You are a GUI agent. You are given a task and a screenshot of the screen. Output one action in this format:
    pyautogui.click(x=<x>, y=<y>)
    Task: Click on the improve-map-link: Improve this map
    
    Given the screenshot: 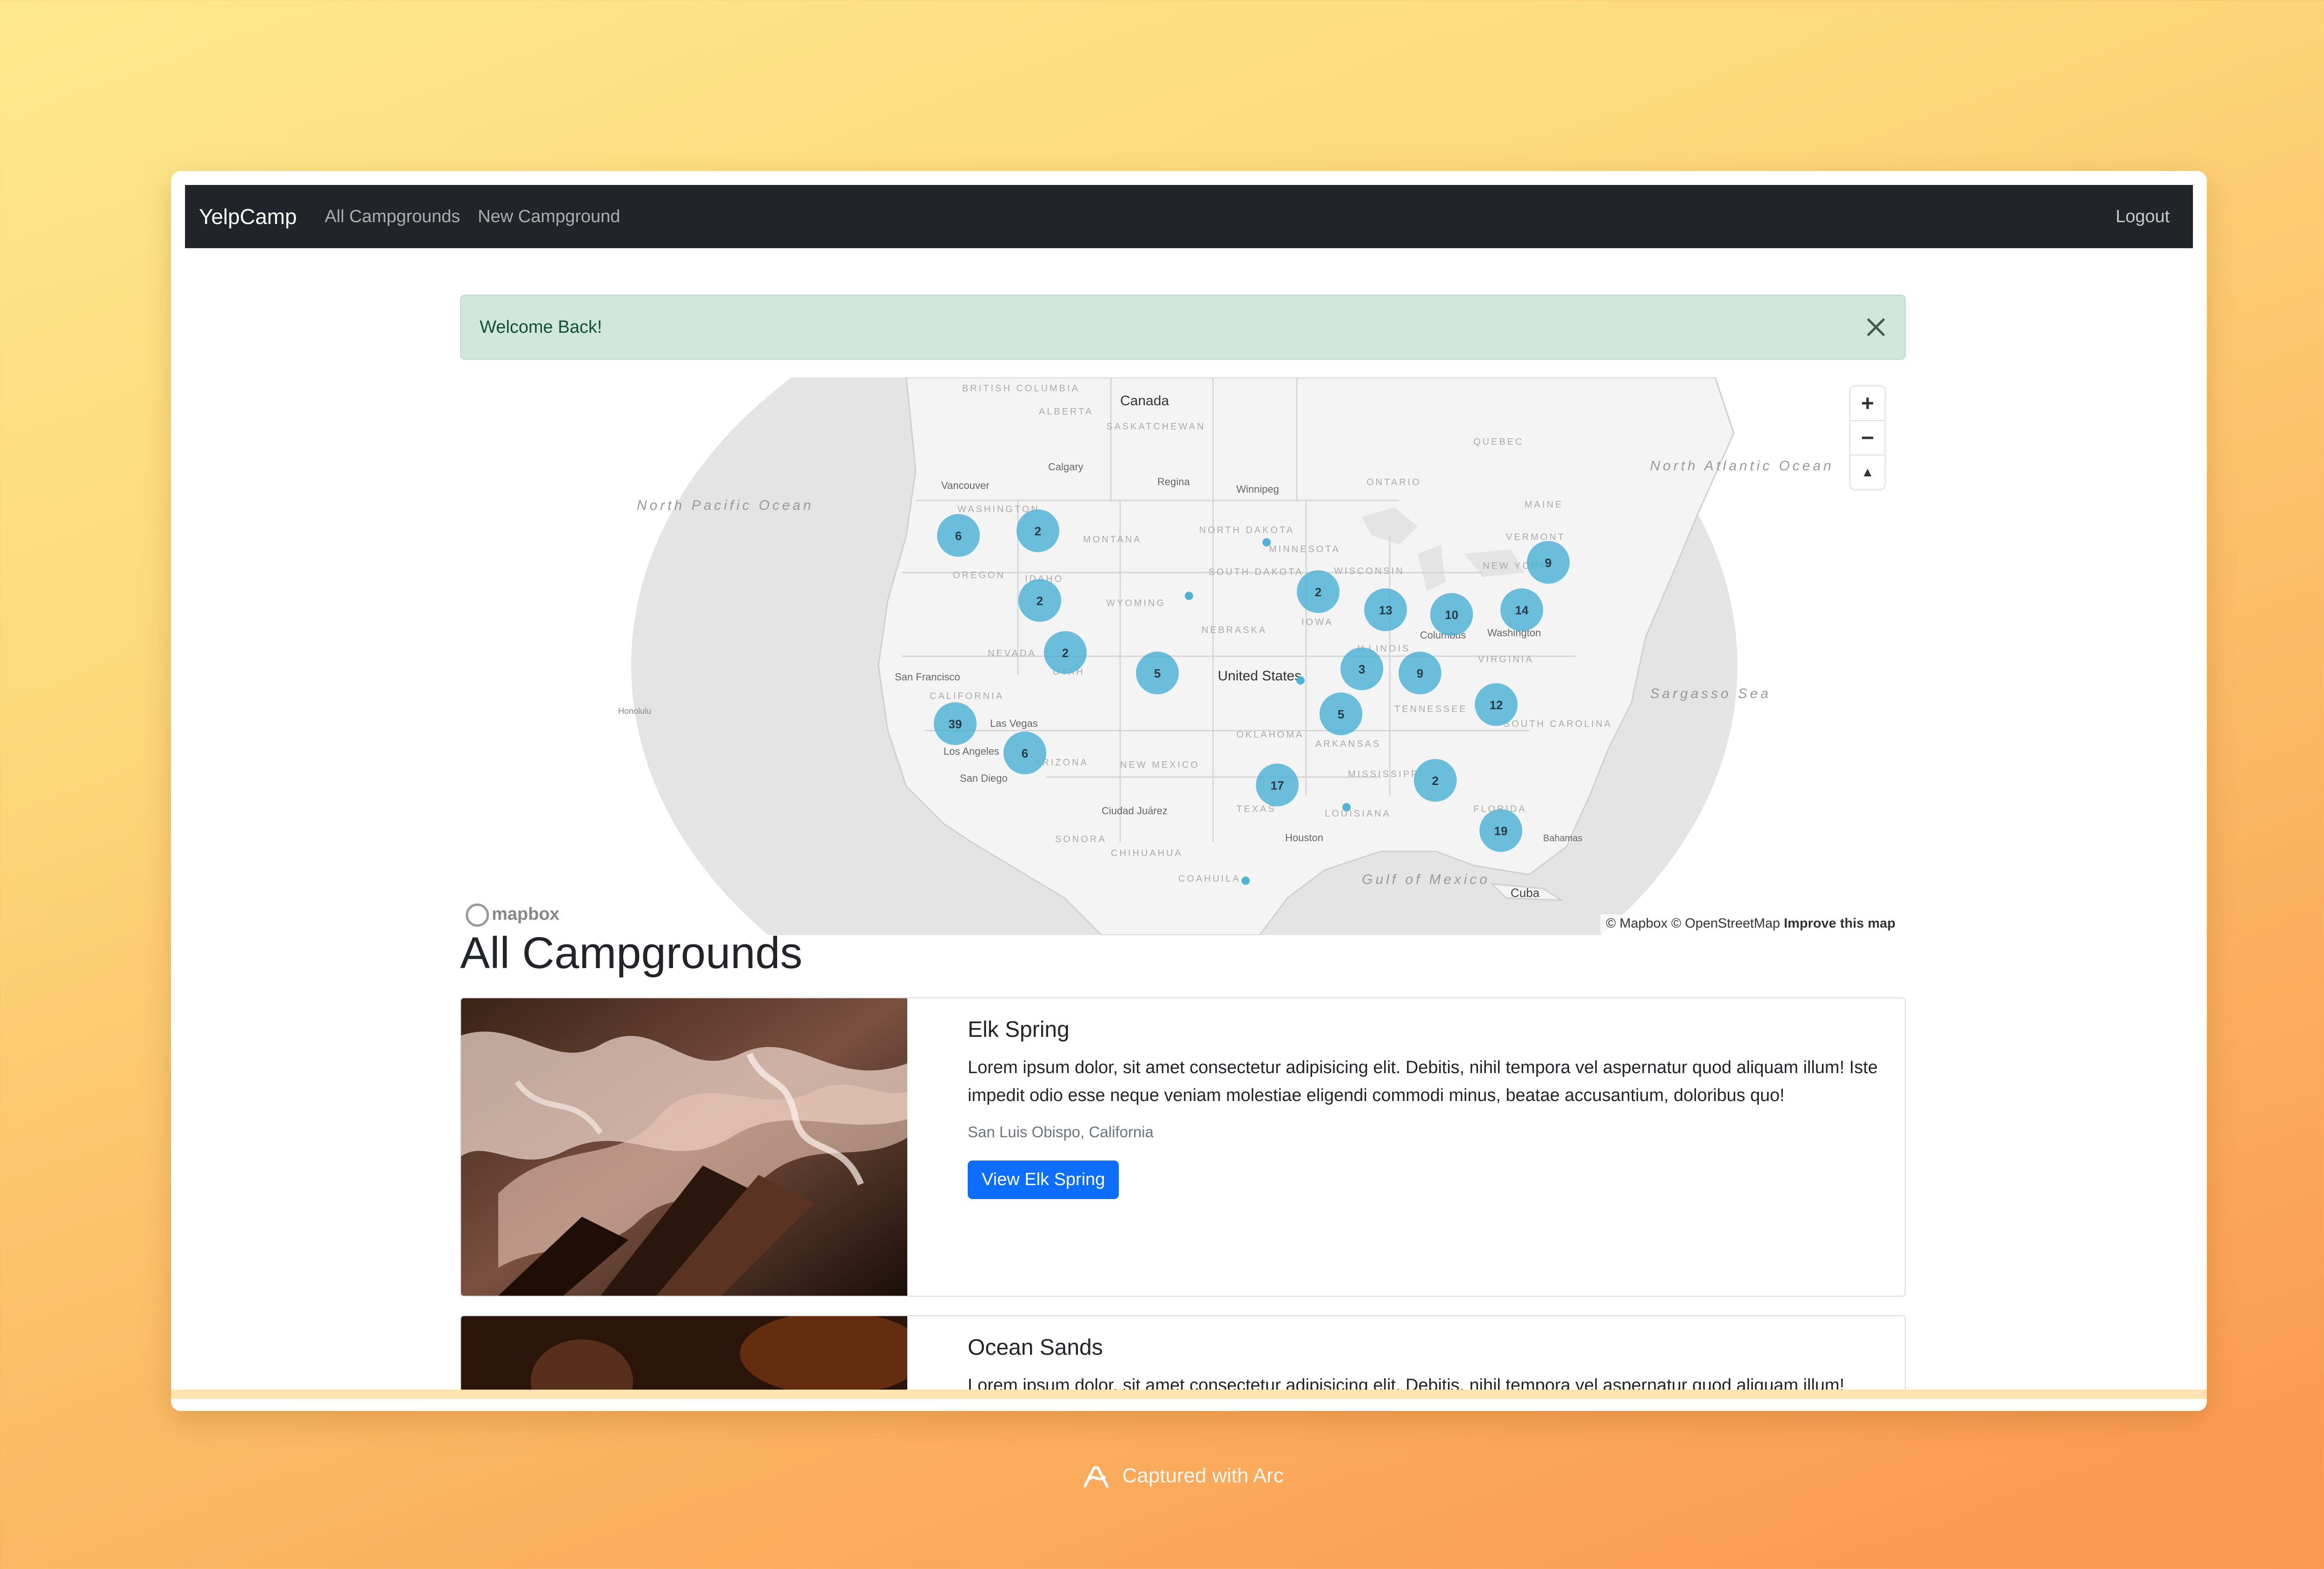 What is the action you would take?
    pyautogui.click(x=1839, y=923)
    